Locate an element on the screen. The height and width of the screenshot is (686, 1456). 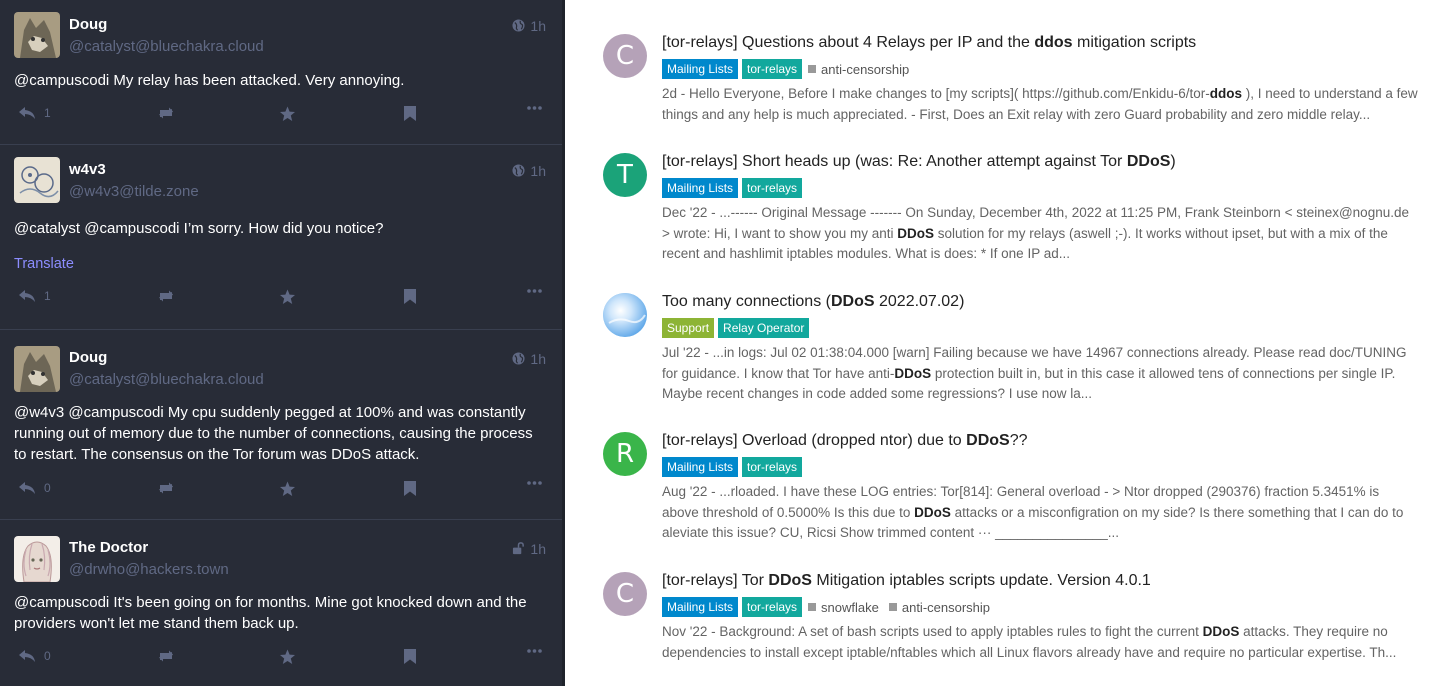
title-text: 2022.07.02) is located at coordinates (919, 301).